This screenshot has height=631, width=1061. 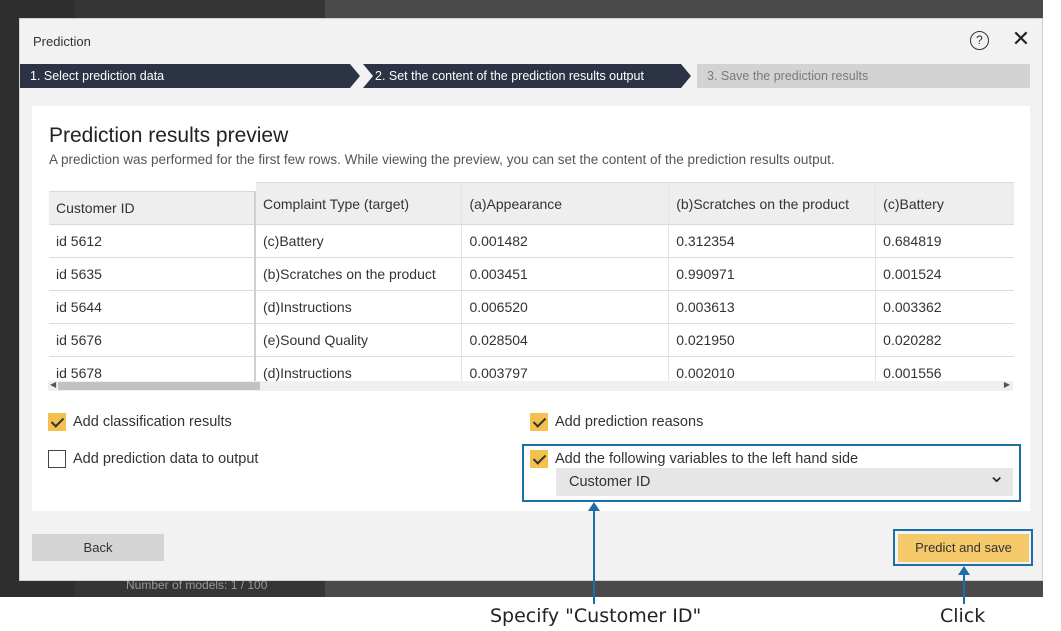 What do you see at coordinates (359, 307) in the screenshot?
I see `table-cell: (d)Instructions` at bounding box center [359, 307].